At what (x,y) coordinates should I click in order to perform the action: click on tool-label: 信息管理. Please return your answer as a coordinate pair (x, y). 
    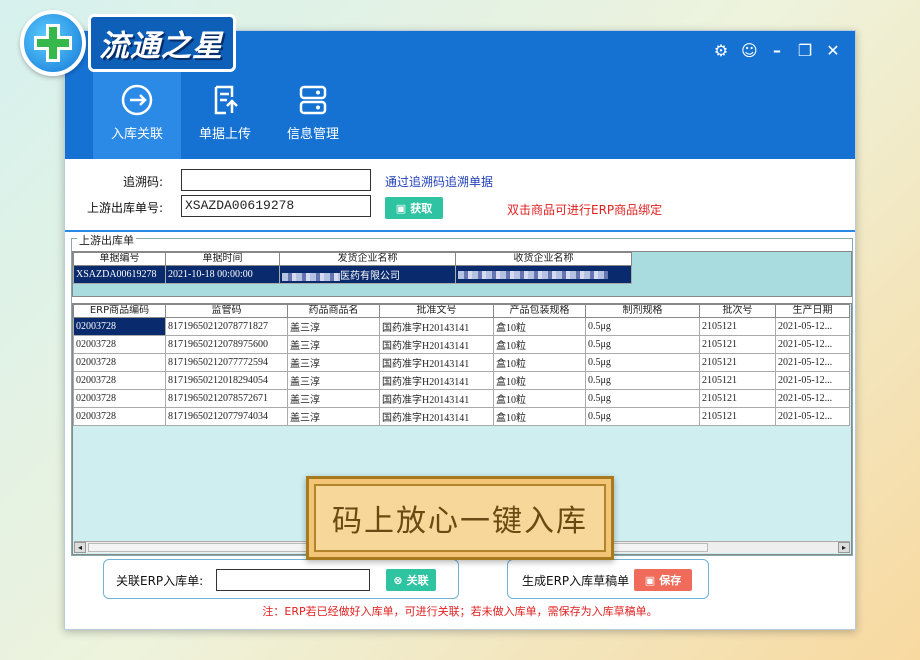
    Looking at the image, I should click on (312, 134).